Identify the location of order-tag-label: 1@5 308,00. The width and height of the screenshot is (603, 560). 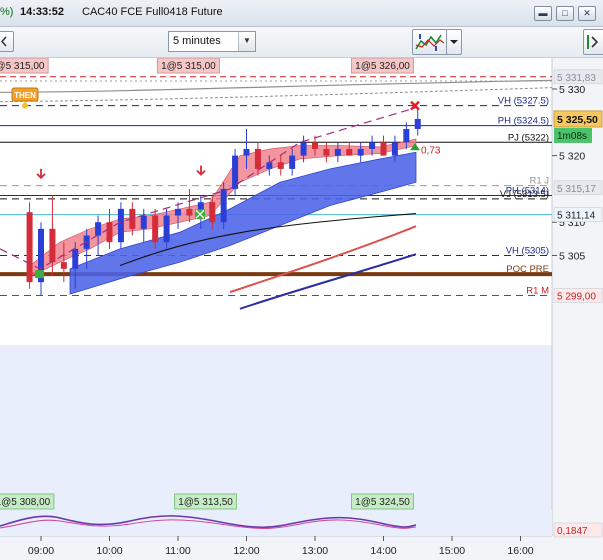
(25, 502).